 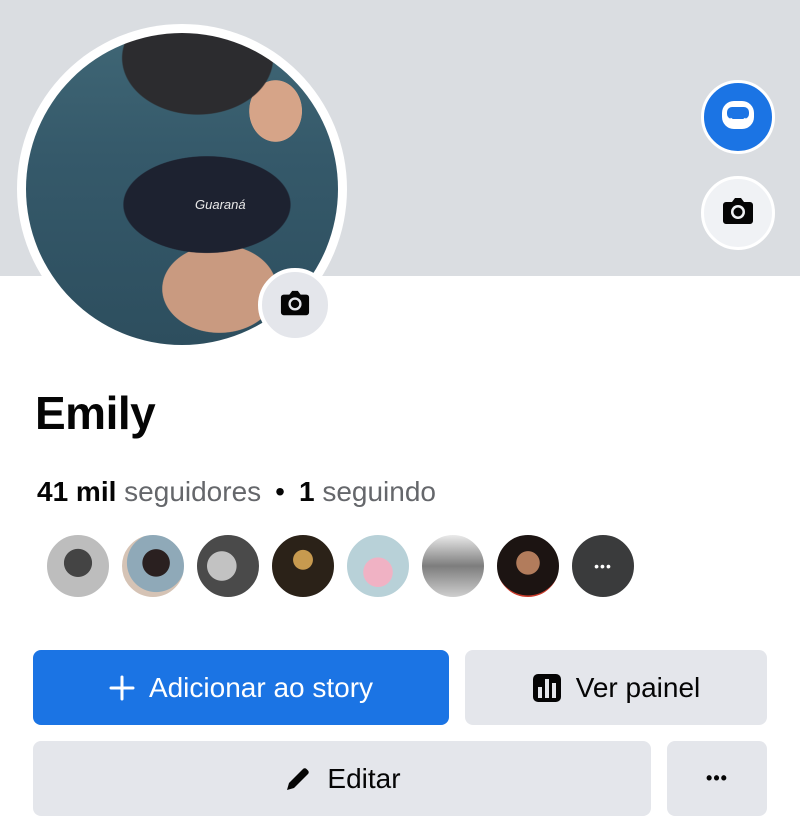 I want to click on followers-label: seguidores, so click(x=193, y=491).